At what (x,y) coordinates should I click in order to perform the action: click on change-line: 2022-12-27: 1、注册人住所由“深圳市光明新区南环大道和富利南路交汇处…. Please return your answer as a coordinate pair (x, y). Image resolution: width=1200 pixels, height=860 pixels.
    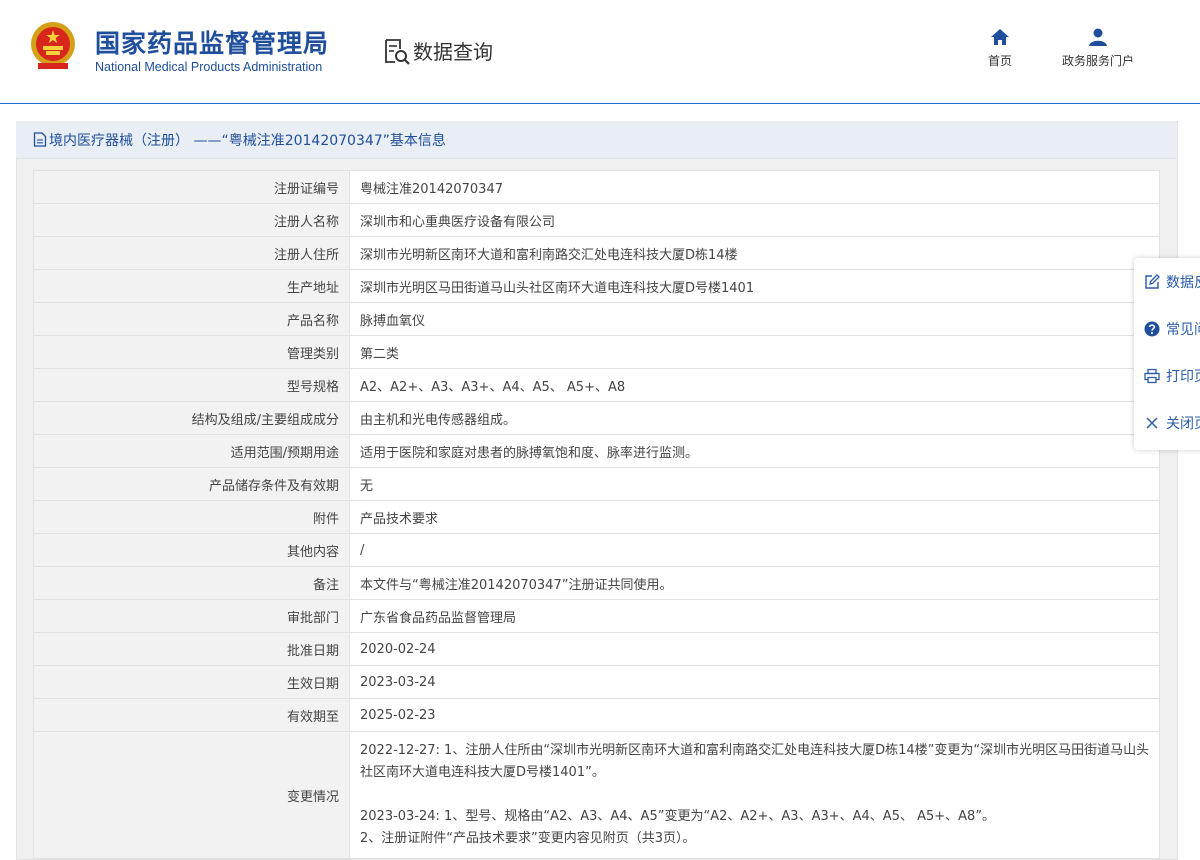
    Looking at the image, I should click on (755, 761).